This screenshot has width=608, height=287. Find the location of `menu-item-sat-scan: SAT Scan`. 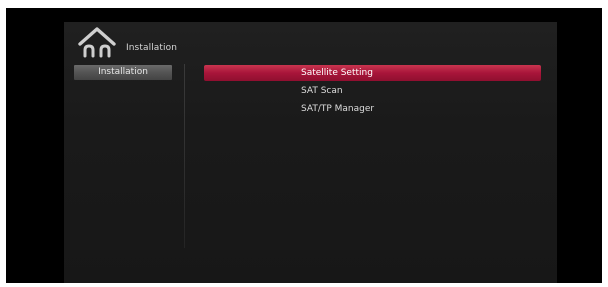

menu-item-sat-scan: SAT Scan is located at coordinates (372, 91).